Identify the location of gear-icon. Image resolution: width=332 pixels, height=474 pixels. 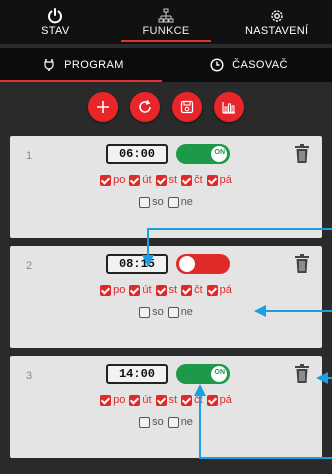
(276, 15).